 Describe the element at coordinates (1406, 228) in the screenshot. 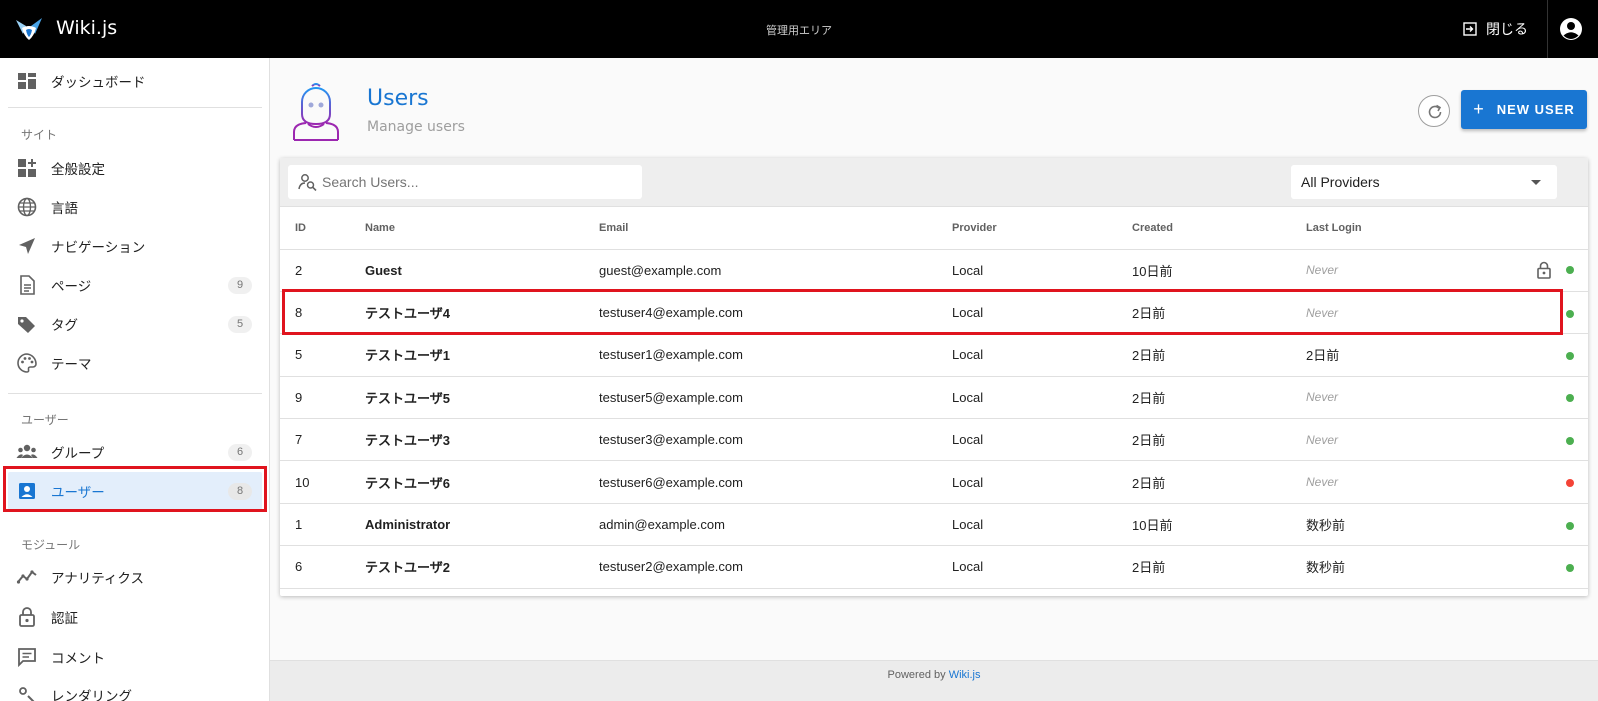

I see `column-header-last-login: Last Login` at that location.